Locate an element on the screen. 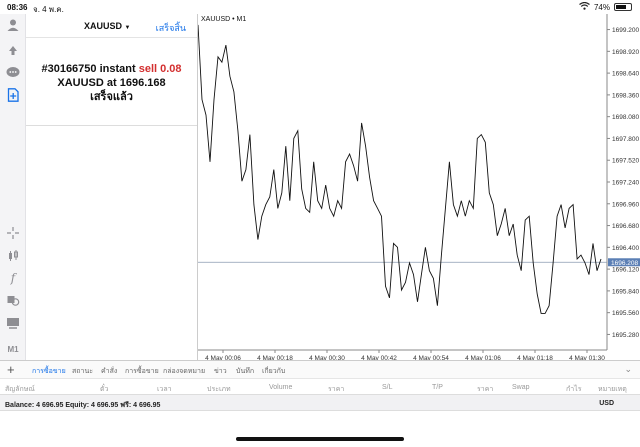  candles-icon is located at coordinates (13, 256).